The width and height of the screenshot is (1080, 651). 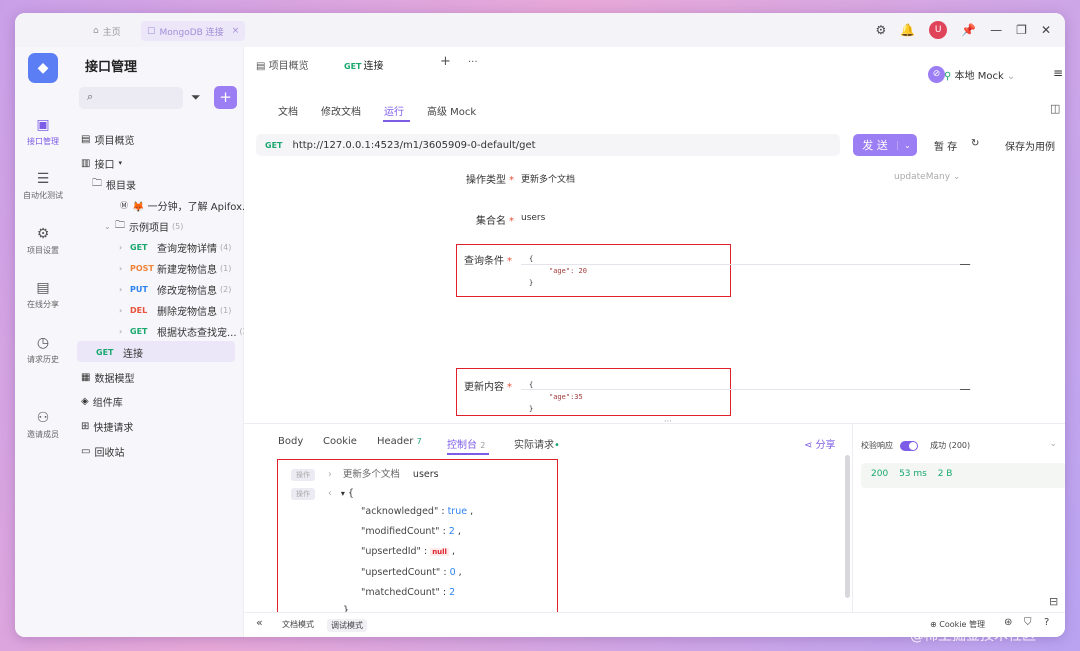 What do you see at coordinates (107, 139) in the screenshot?
I see `tree-item-overview: ▤ 项目概览` at bounding box center [107, 139].